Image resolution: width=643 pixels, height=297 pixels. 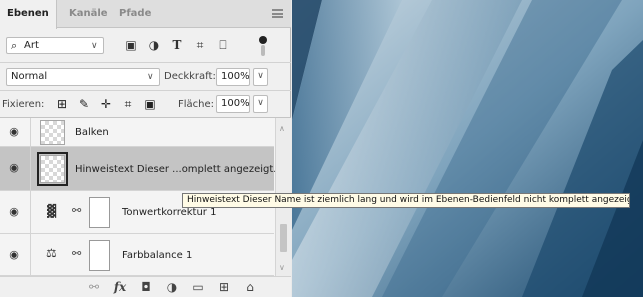 I want to click on layer-row-balken: ◉ Balken, so click(x=137, y=132).